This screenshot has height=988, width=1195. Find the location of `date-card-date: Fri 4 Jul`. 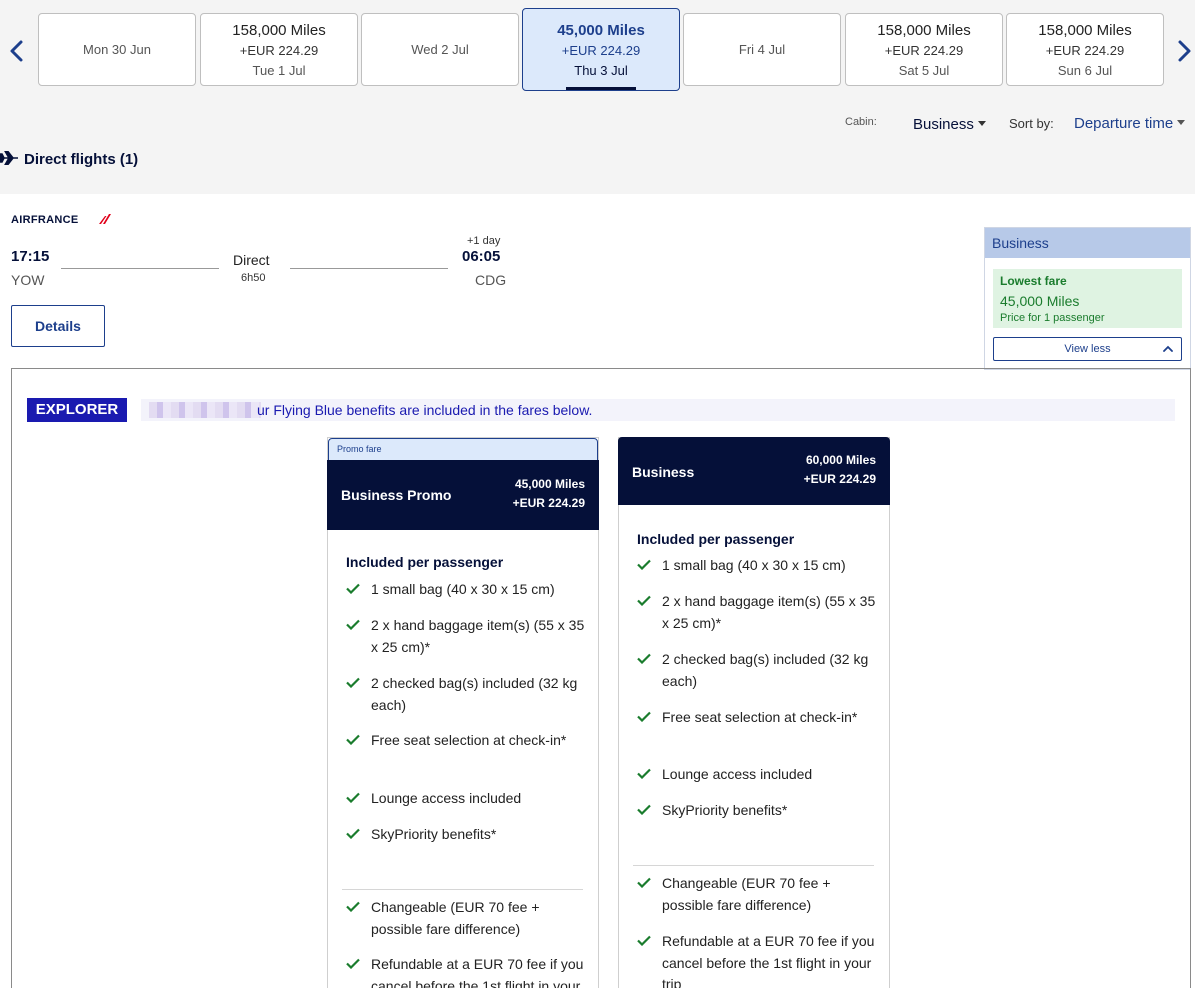

date-card-date: Fri 4 Jul is located at coordinates (762, 49).